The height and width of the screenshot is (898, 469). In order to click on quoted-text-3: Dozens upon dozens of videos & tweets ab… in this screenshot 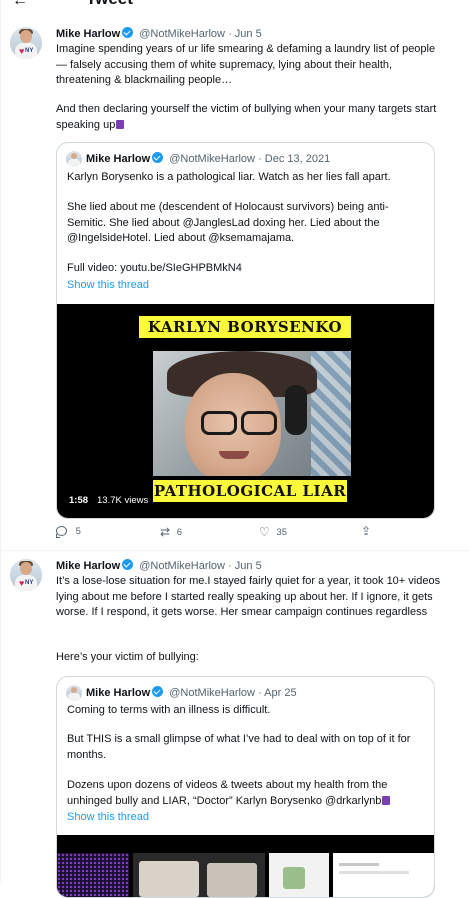, I will do `click(248, 793)`.